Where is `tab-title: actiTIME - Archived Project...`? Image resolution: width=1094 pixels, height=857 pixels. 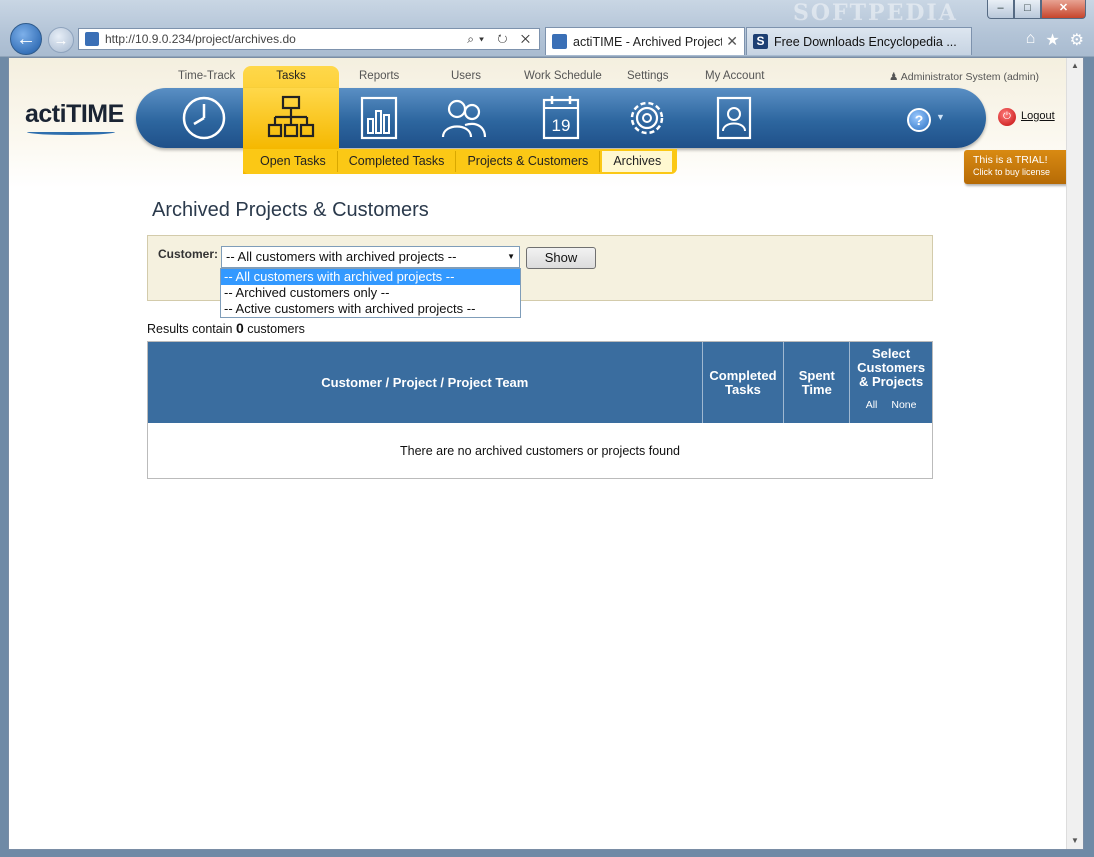 tab-title: actiTIME - Archived Project... is located at coordinates (648, 41).